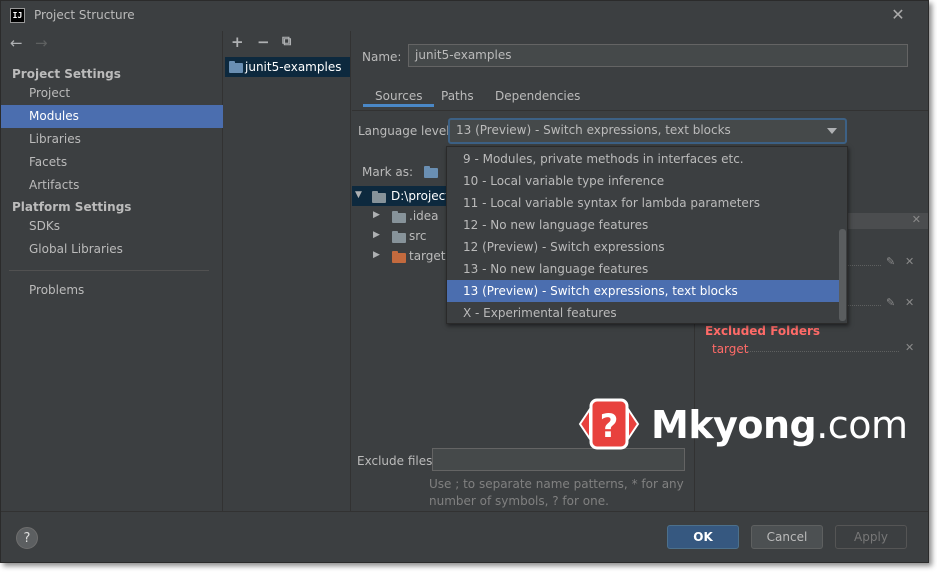 The width and height of the screenshot is (937, 574). Describe the element at coordinates (427, 256) in the screenshot. I see `tree-item-label: target` at that location.